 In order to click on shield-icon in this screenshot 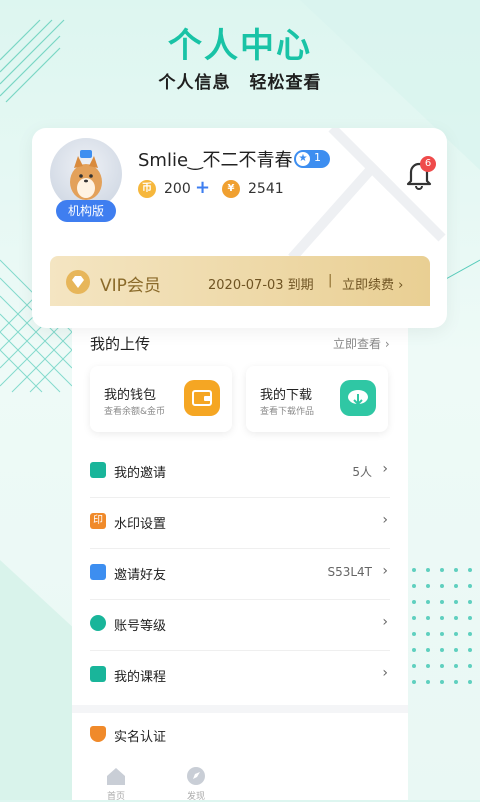, I will do `click(98, 734)`.